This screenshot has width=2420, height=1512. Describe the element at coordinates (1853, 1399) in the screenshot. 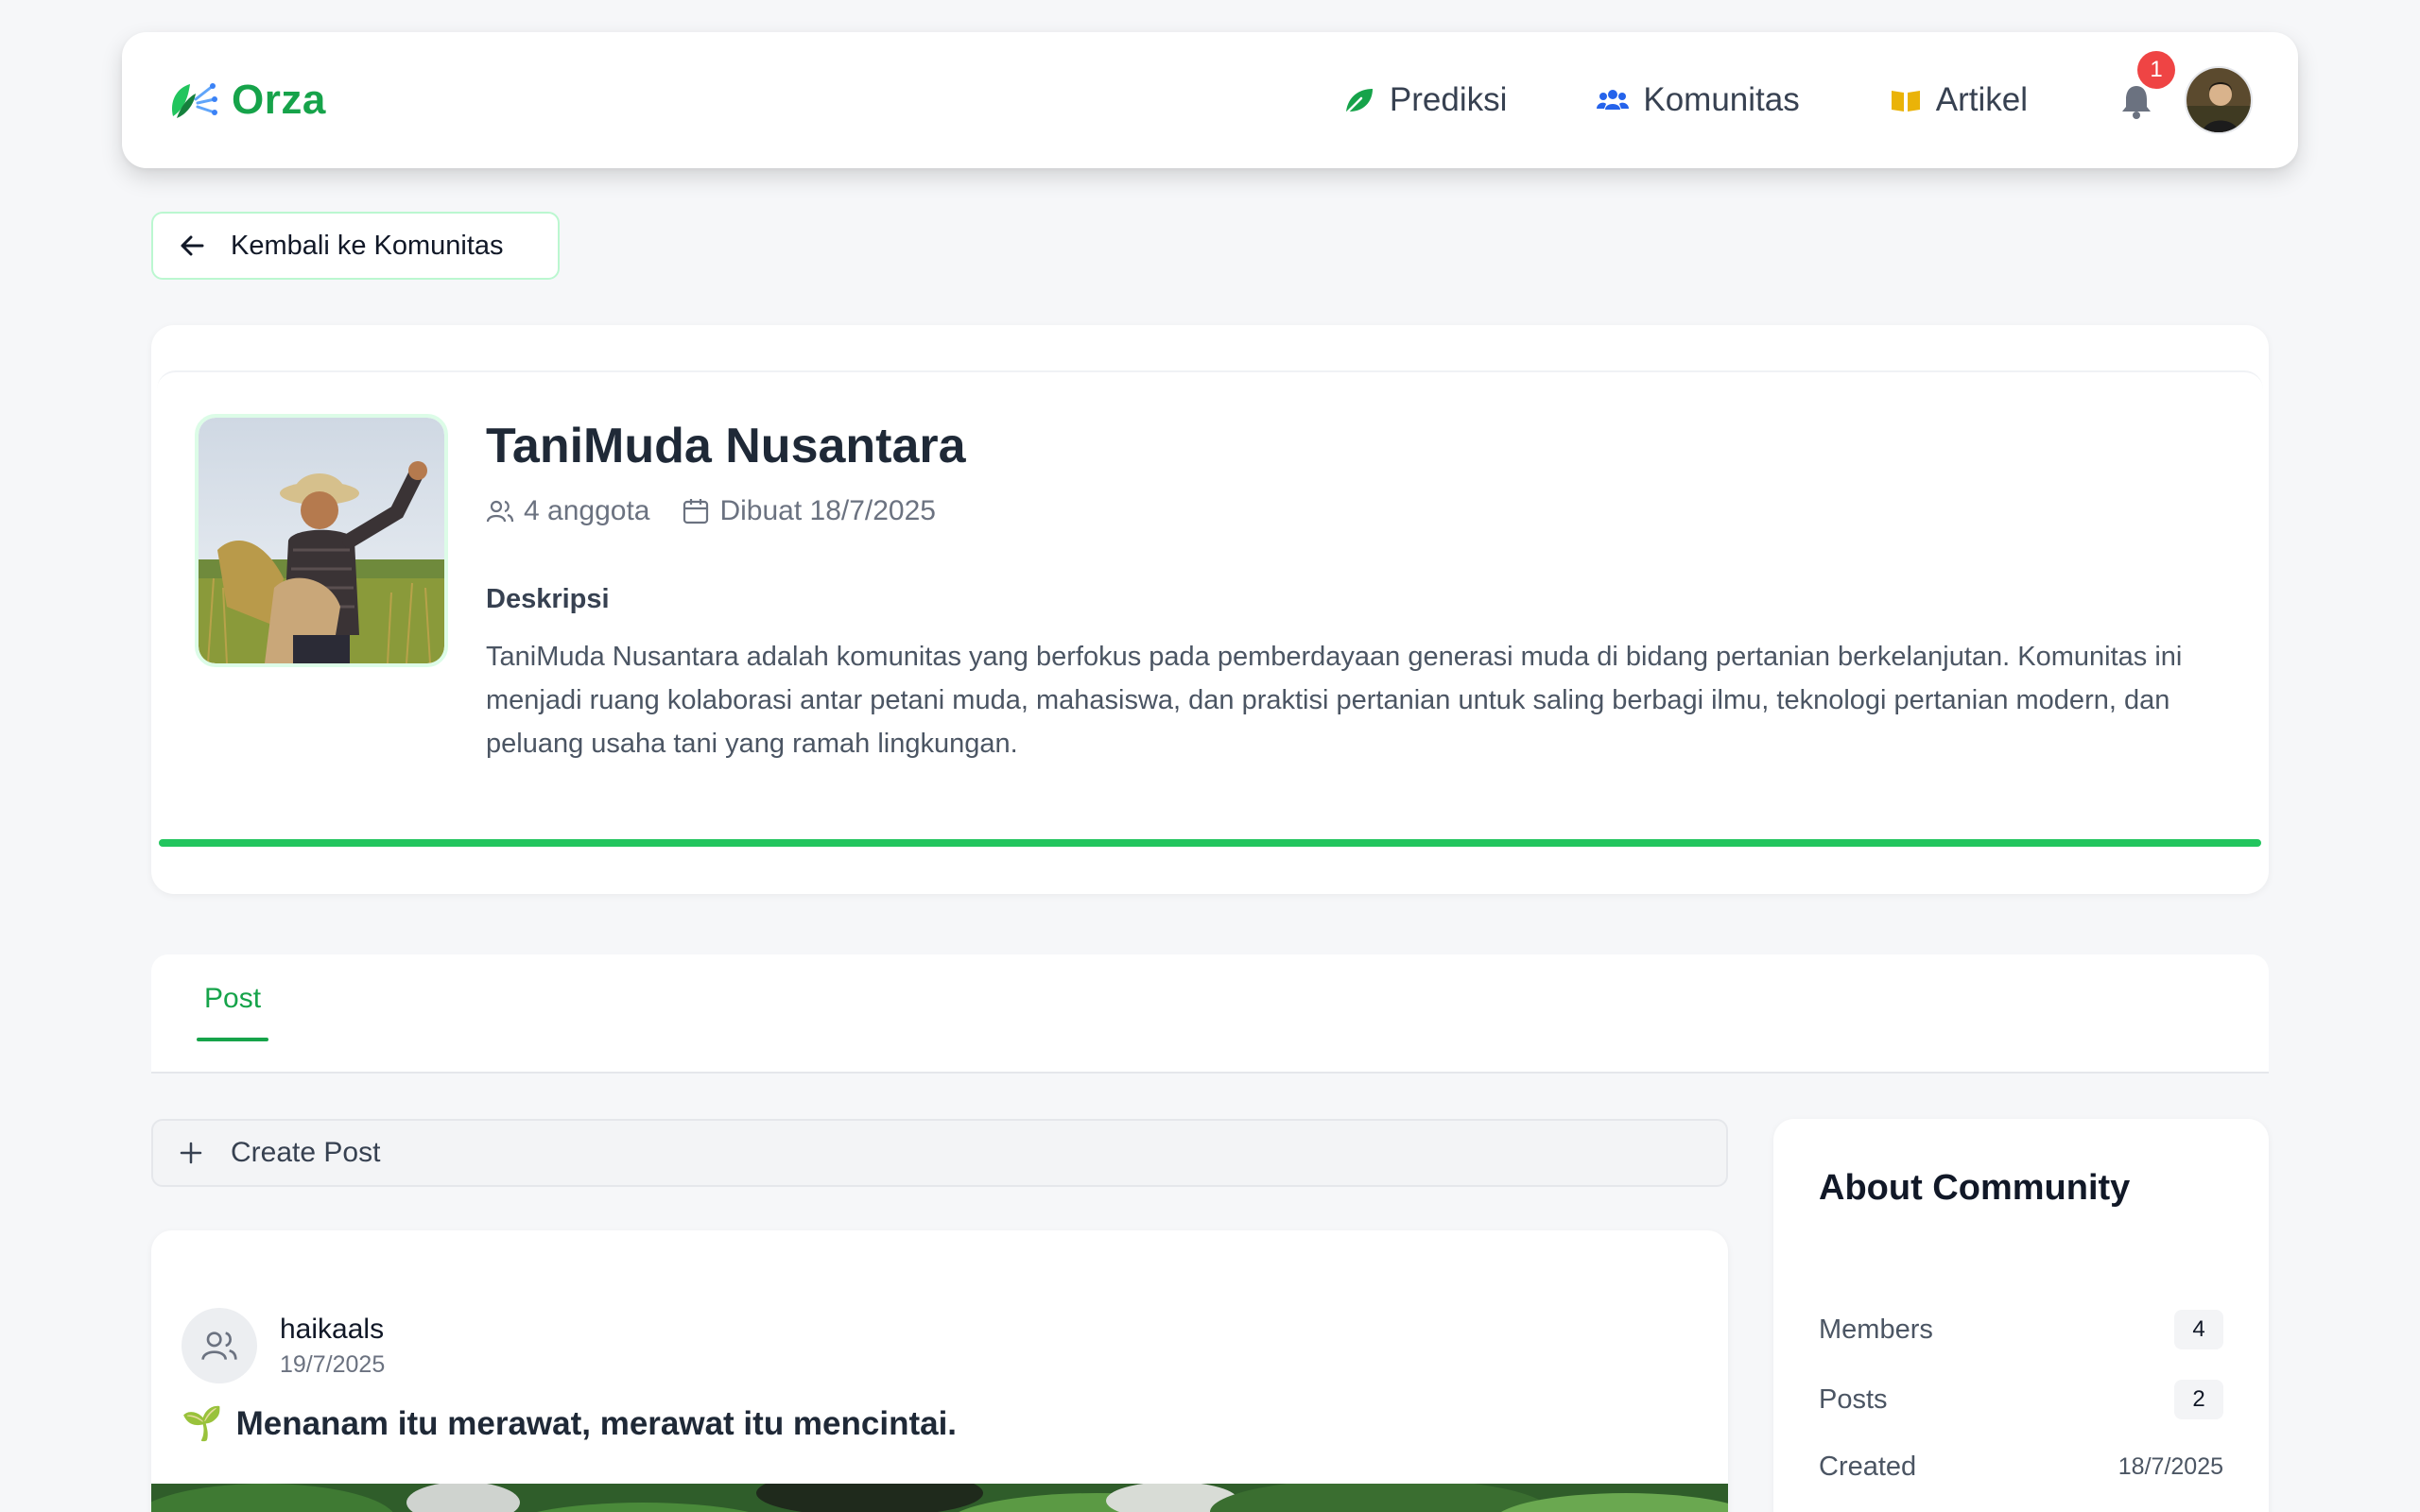

I see `stat-label: Posts` at that location.